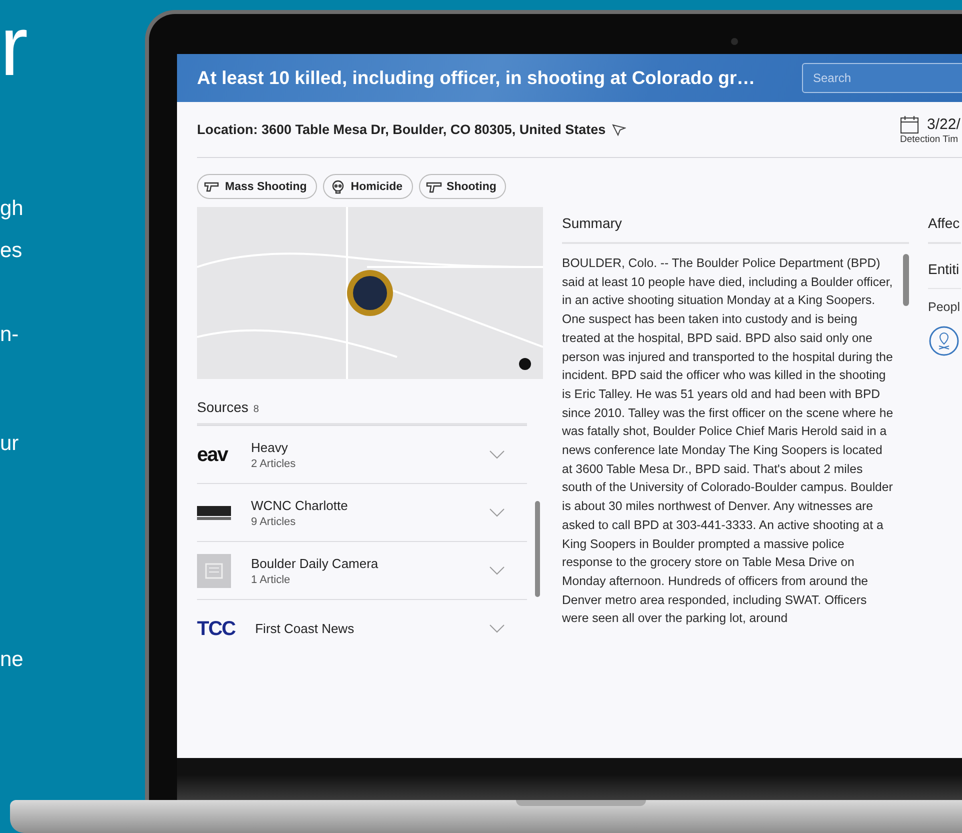 The height and width of the screenshot is (833, 962). I want to click on people-label: Peopl, so click(944, 307).